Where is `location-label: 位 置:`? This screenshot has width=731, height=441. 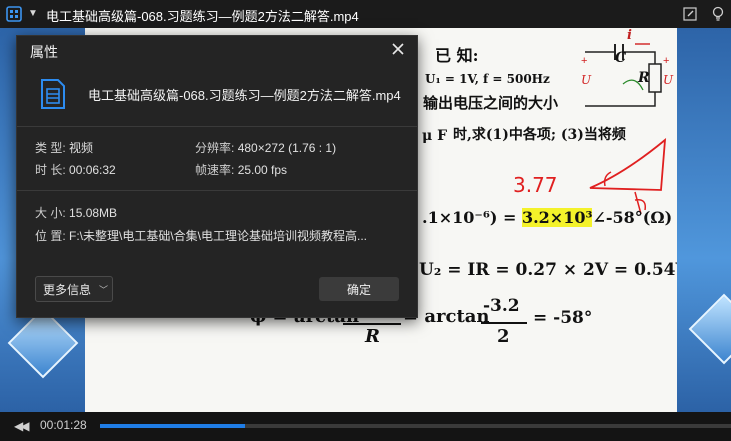
location-label: 位 置: is located at coordinates (50, 236).